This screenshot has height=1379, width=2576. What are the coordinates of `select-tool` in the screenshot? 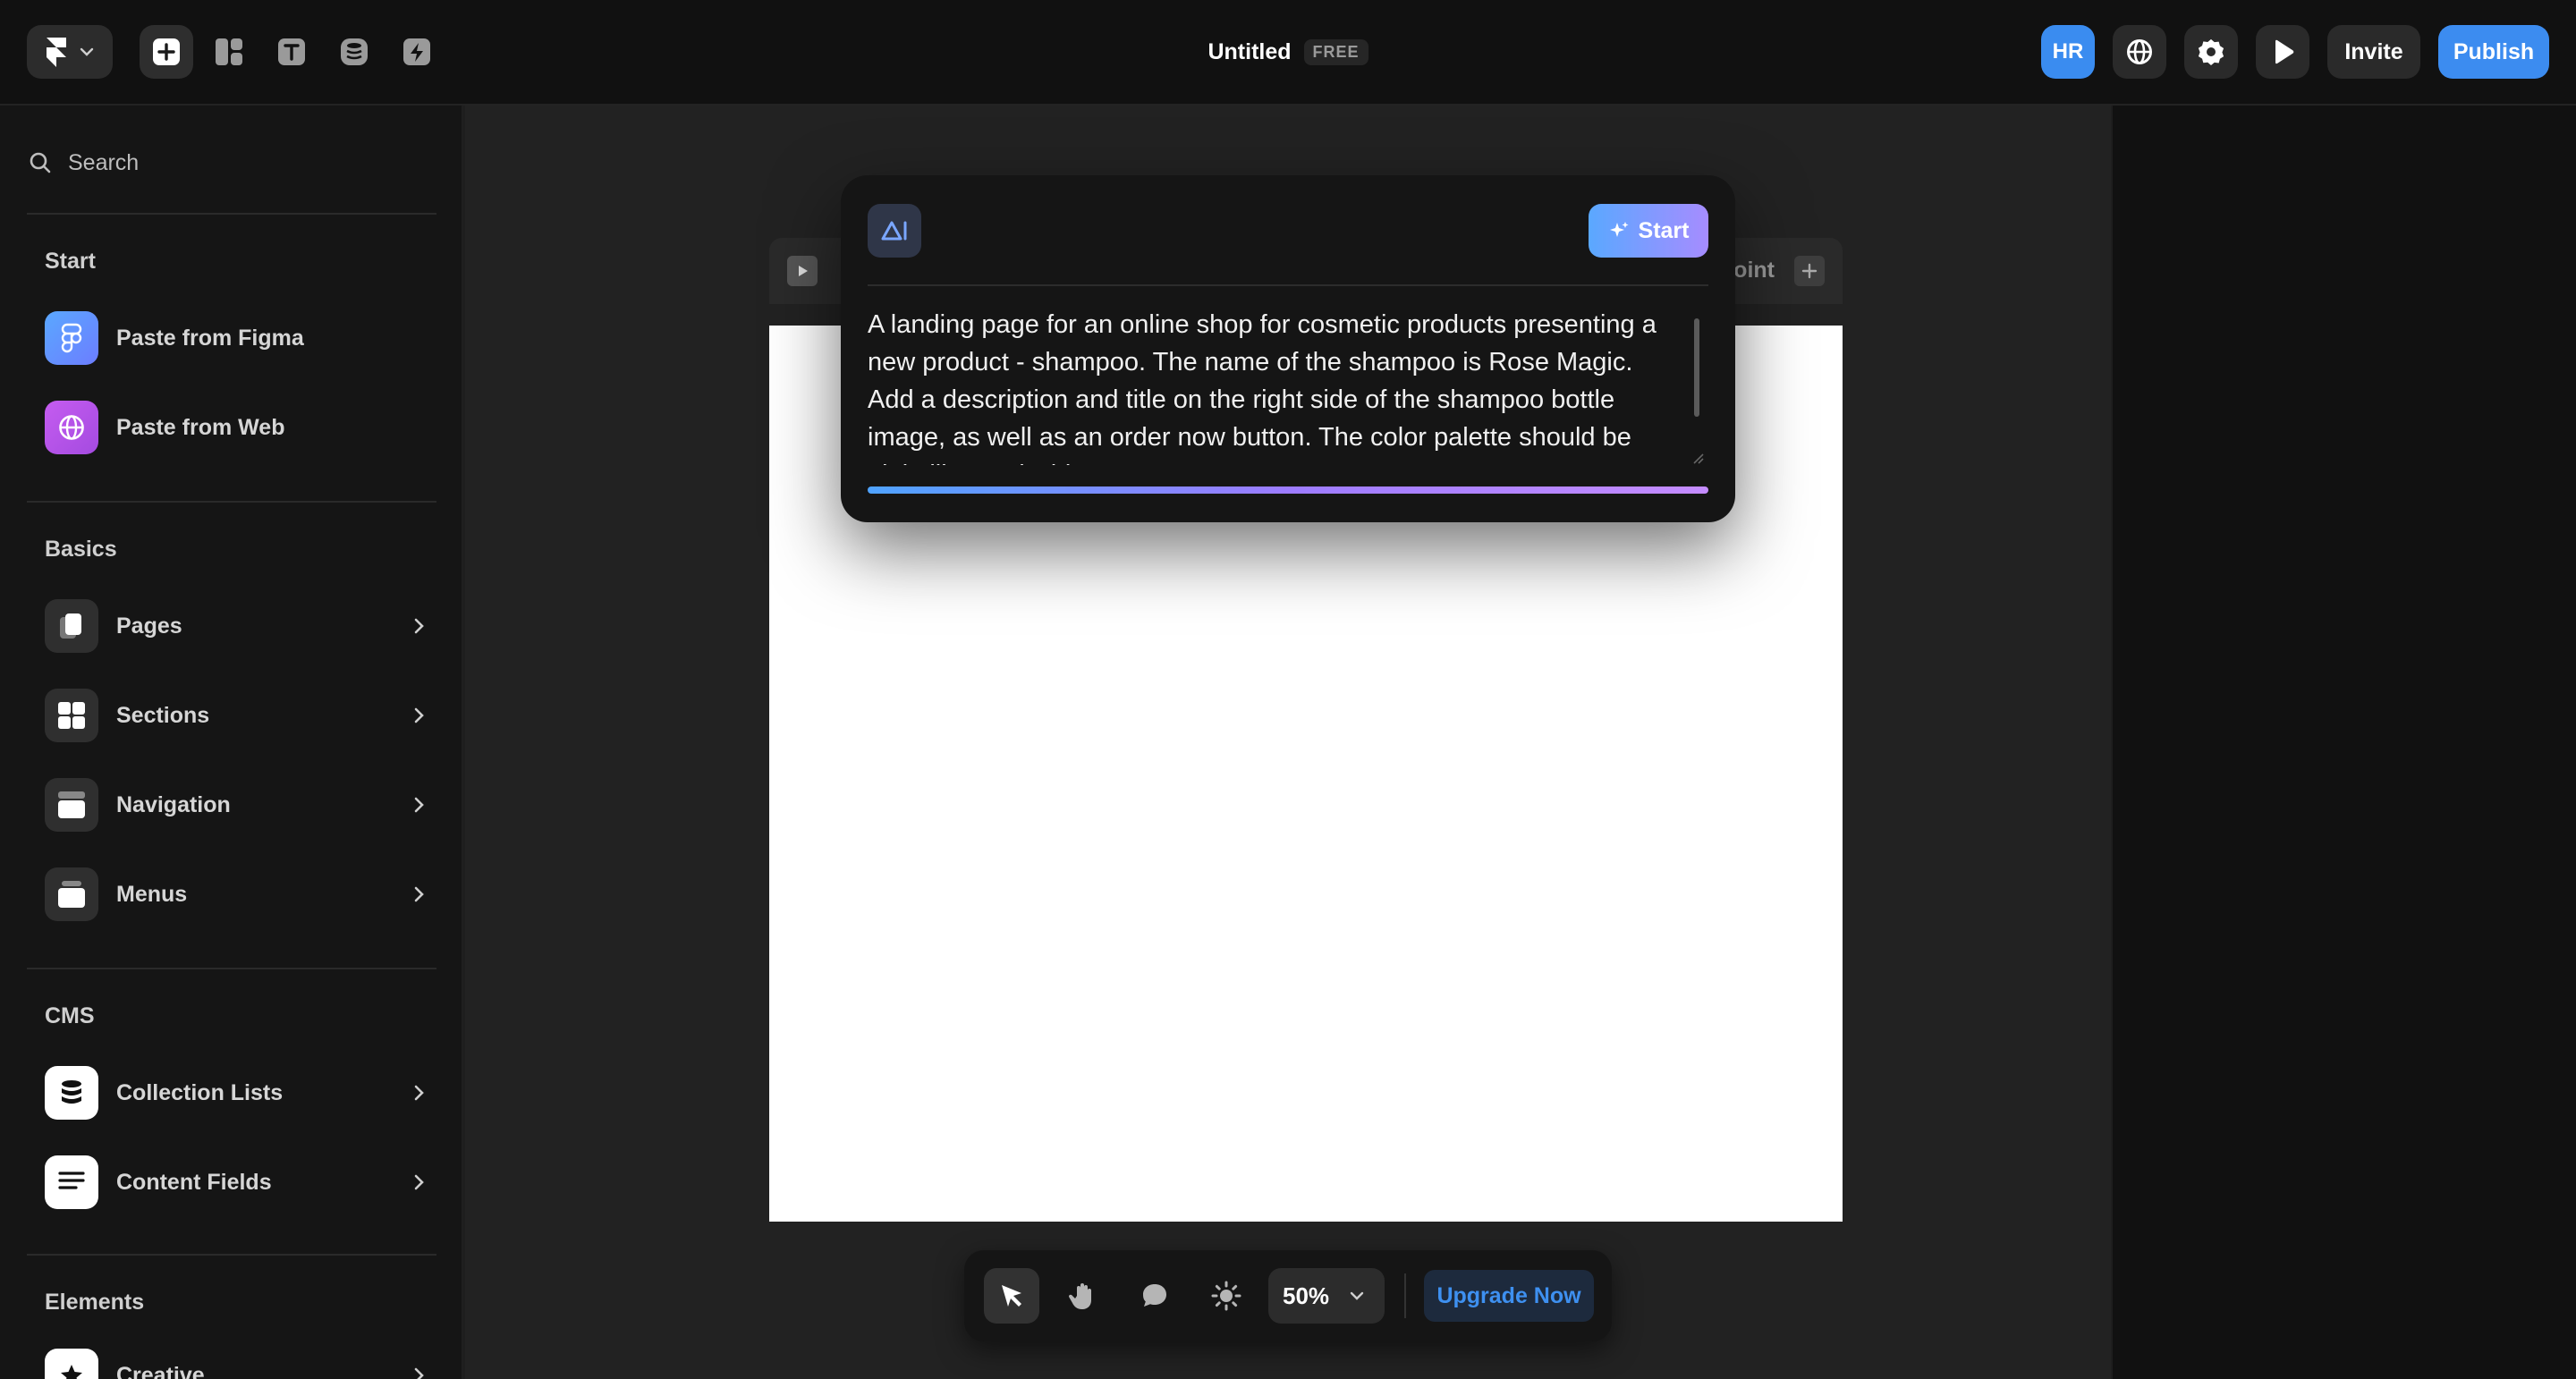 It's located at (1011, 1296).